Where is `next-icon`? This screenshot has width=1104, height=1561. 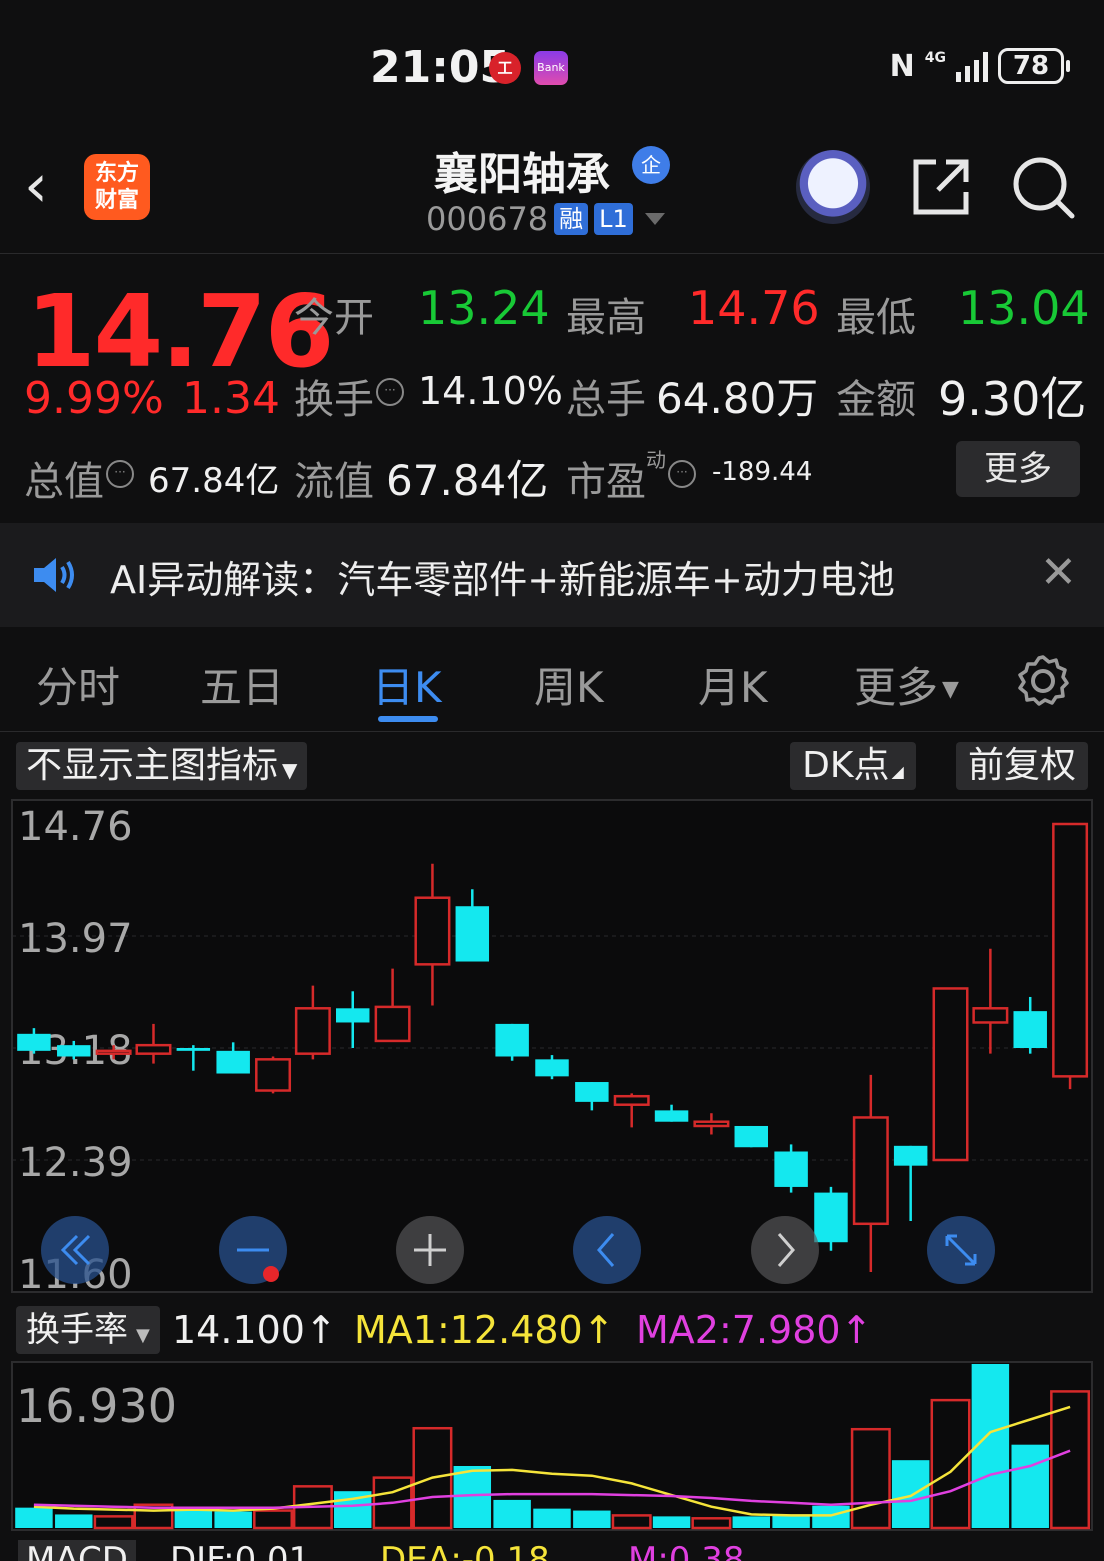
next-icon is located at coordinates (785, 1250).